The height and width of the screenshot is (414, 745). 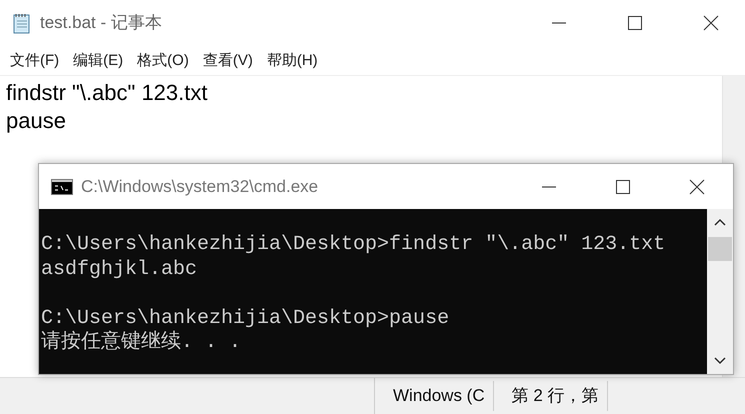 What do you see at coordinates (107, 93) in the screenshot?
I see `editor-line: findstr "\.abc" 123.txt` at bounding box center [107, 93].